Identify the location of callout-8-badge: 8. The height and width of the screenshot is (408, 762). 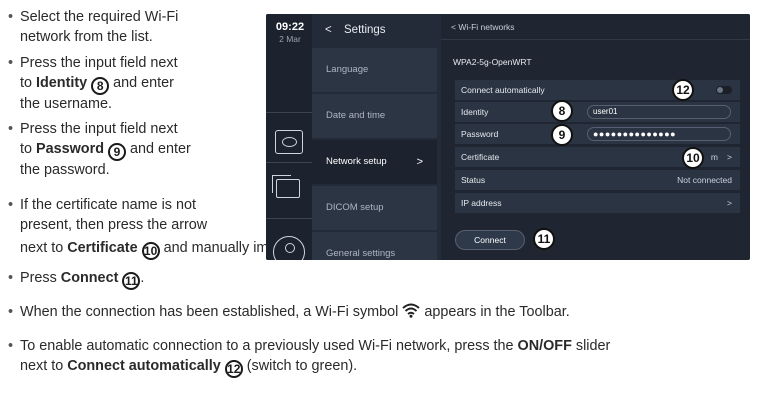
(562, 111).